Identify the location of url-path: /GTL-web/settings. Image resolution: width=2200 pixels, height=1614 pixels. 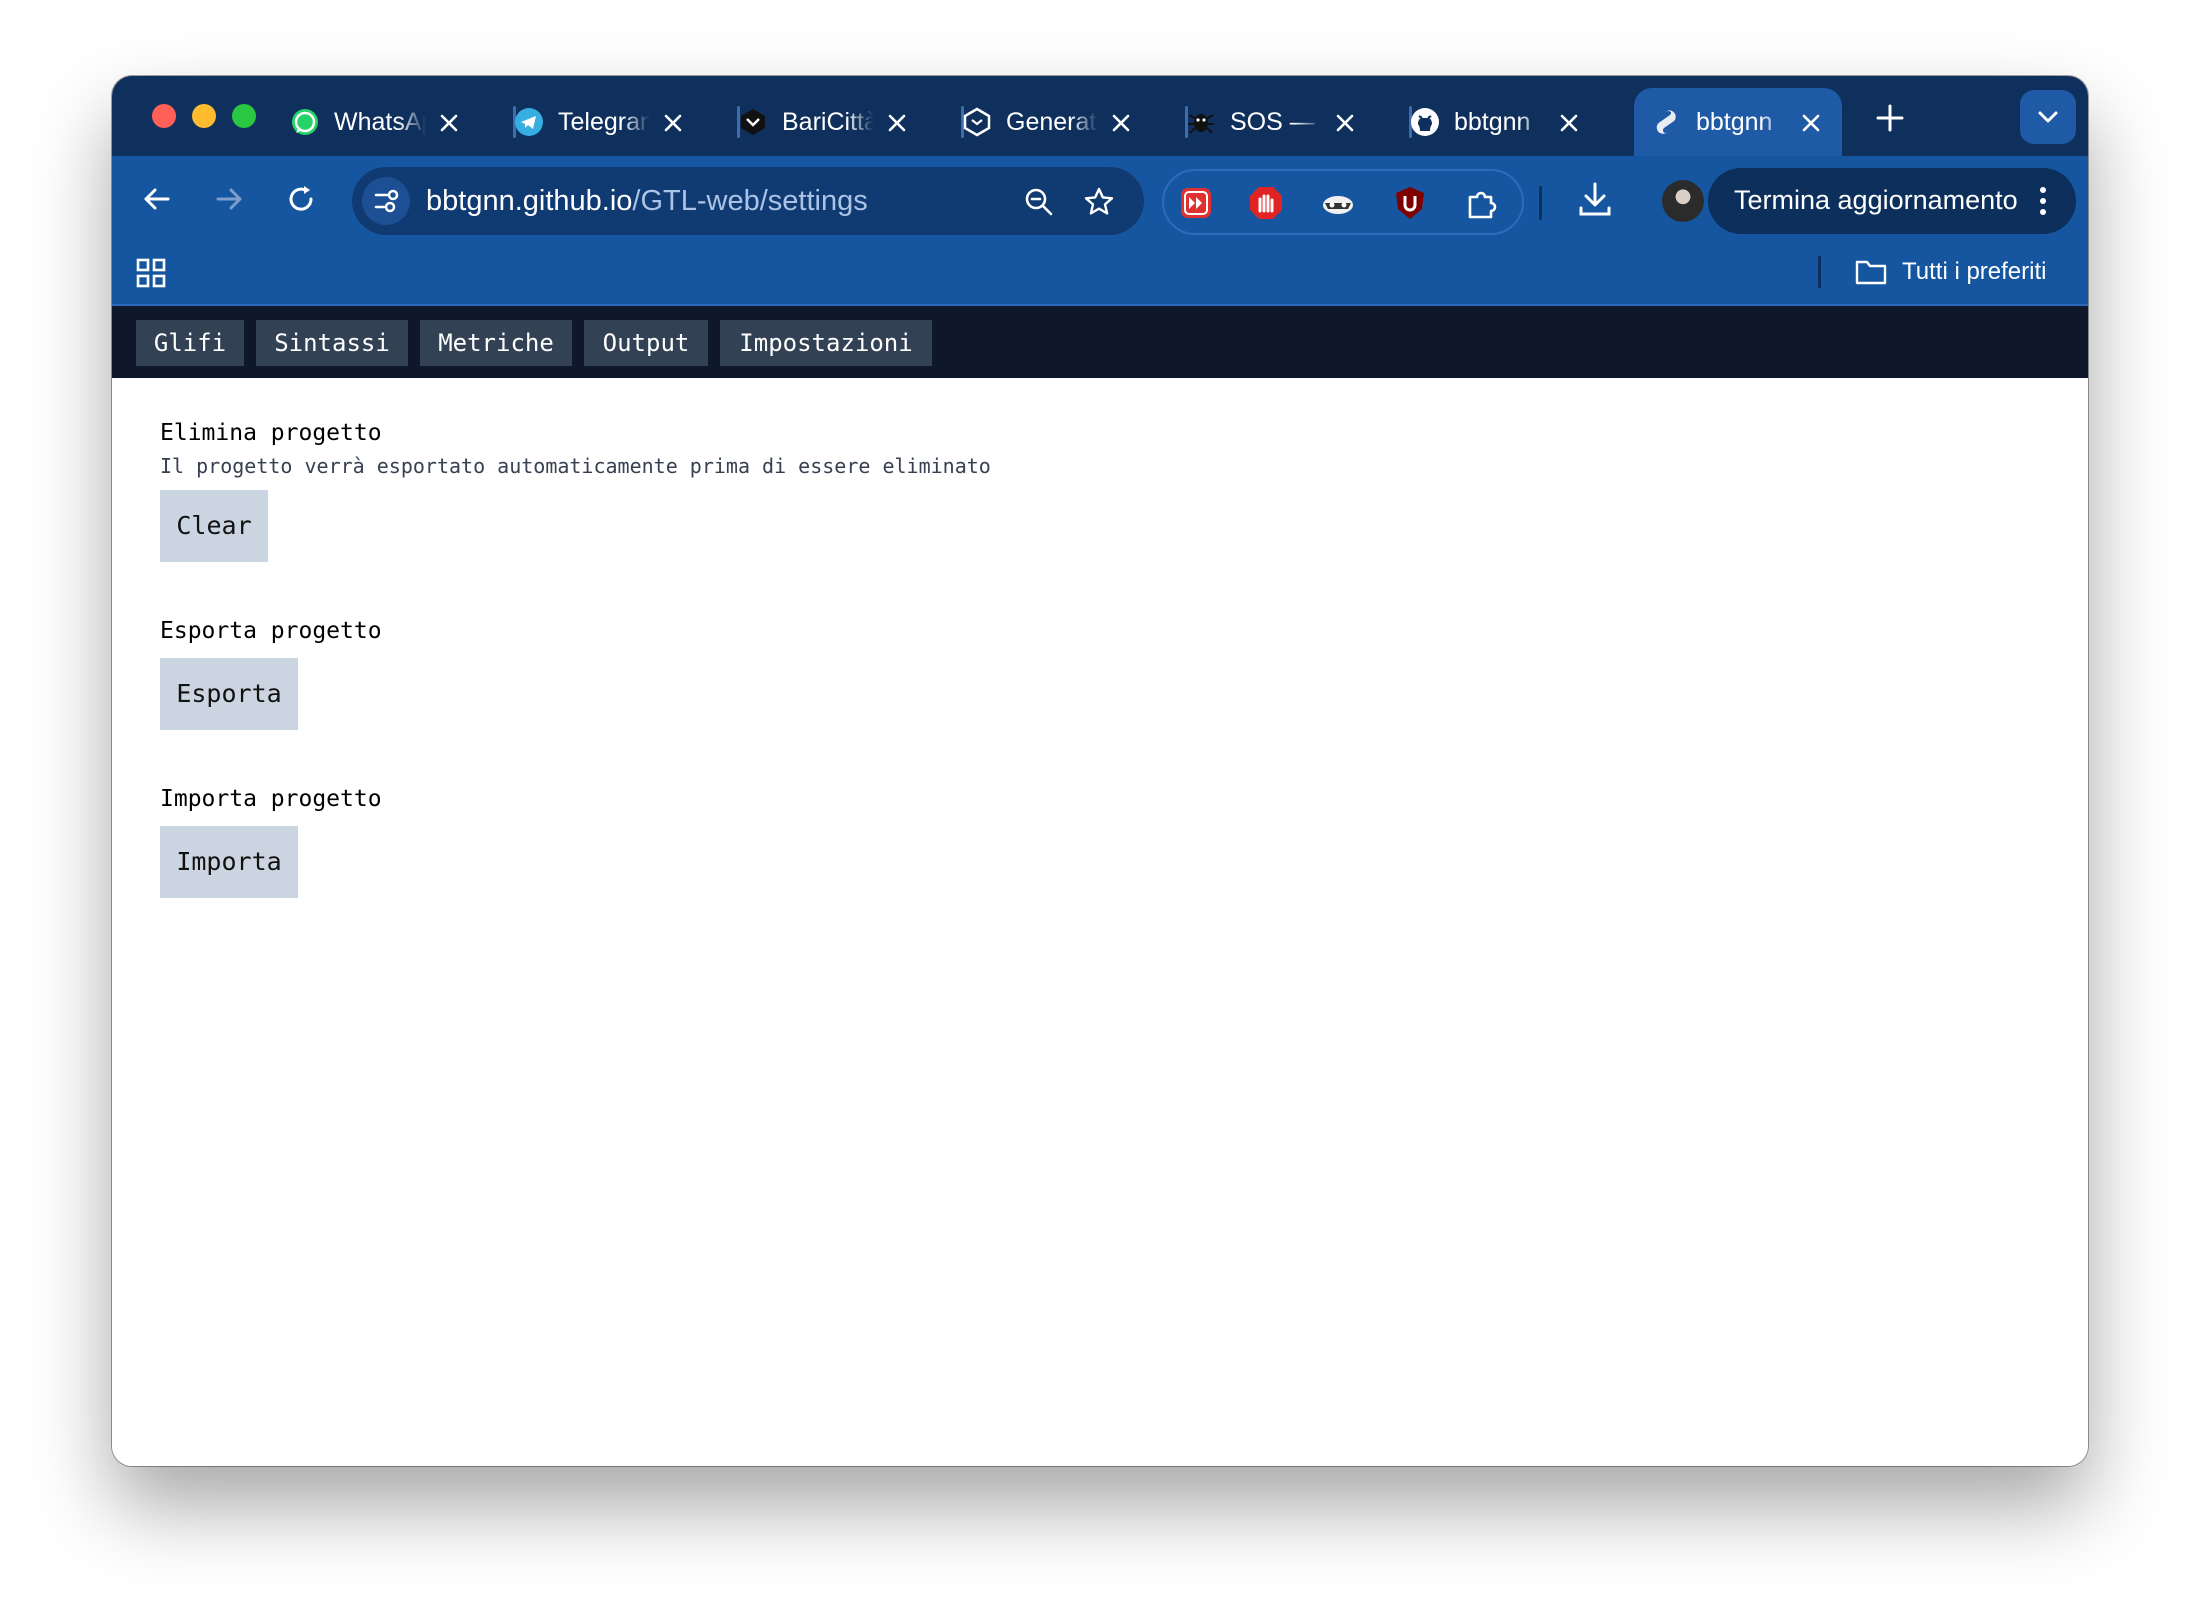
(750, 201).